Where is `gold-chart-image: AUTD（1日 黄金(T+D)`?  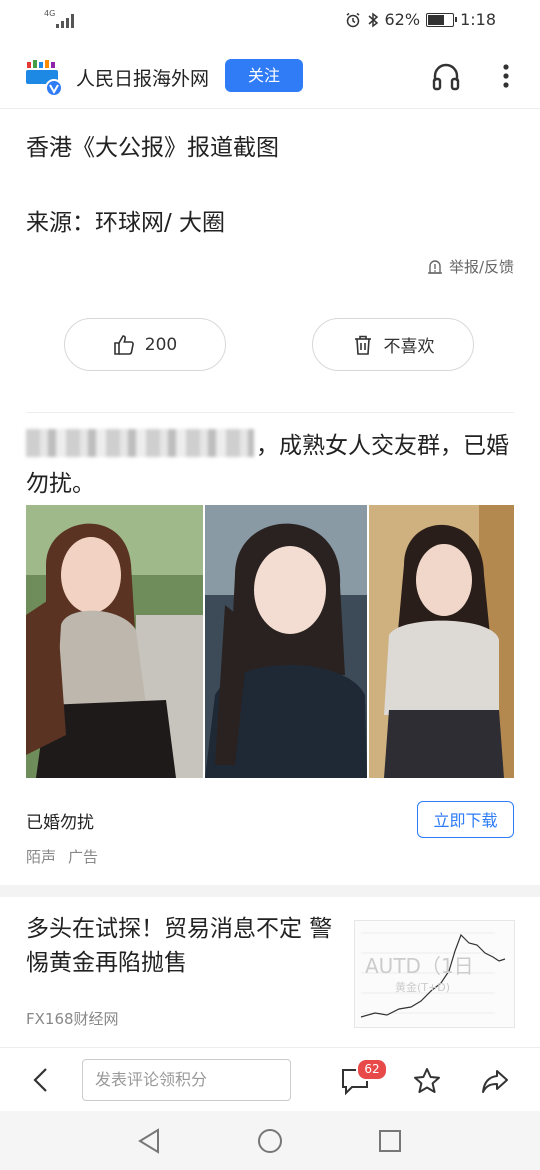
gold-chart-image: AUTD（1日 黄金(T+D) is located at coordinates (434, 974).